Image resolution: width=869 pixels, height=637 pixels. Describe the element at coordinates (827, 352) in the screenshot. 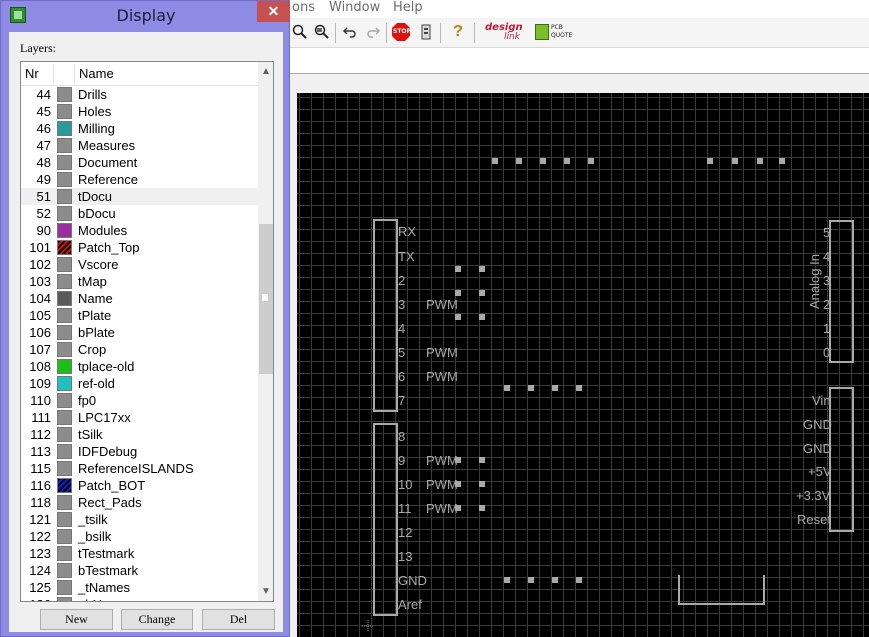

I see `analog-pin-label: 0` at that location.